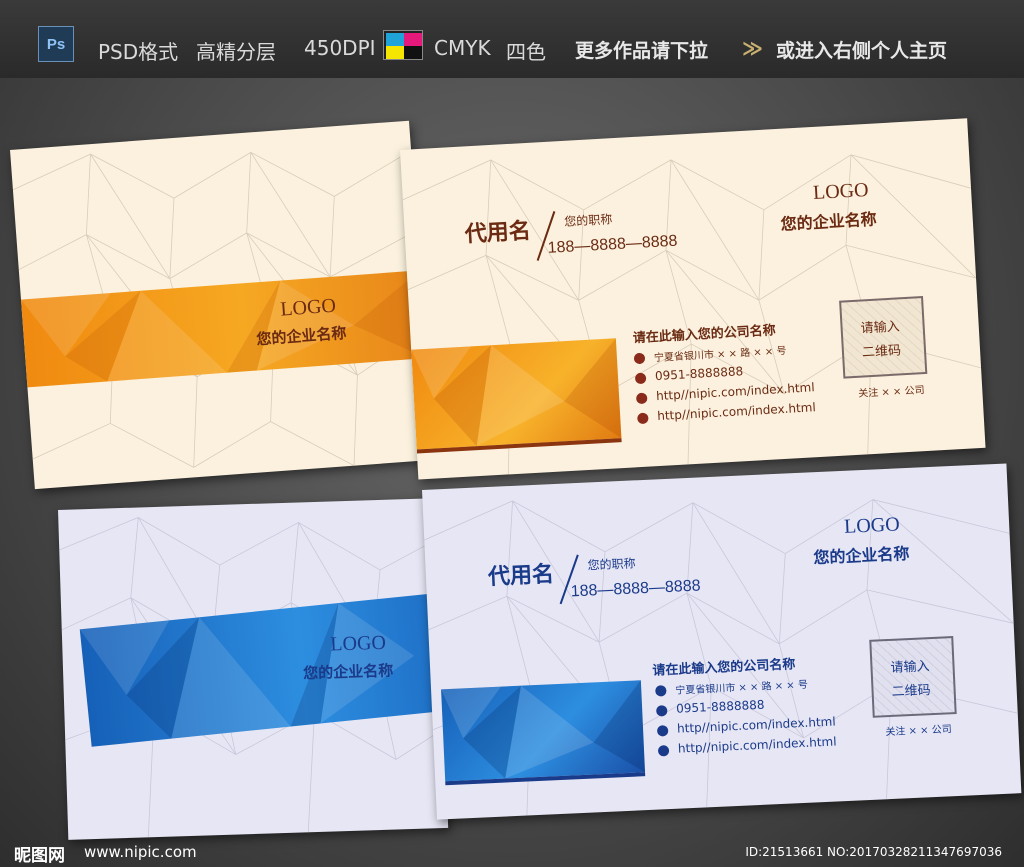 This screenshot has height=867, width=1024. What do you see at coordinates (873, 852) in the screenshot?
I see `image-id: ID:21513661 NO:20170328211347697036` at bounding box center [873, 852].